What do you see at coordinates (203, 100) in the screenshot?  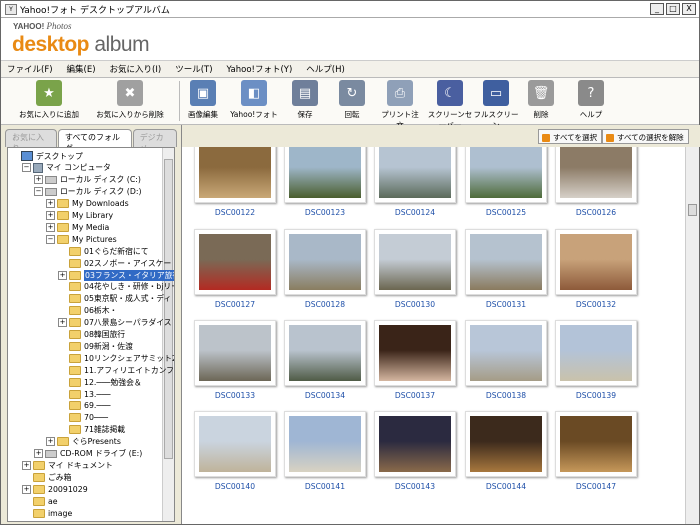 I see `toolbar-button-image-edit: ▣ 画像編集` at bounding box center [203, 100].